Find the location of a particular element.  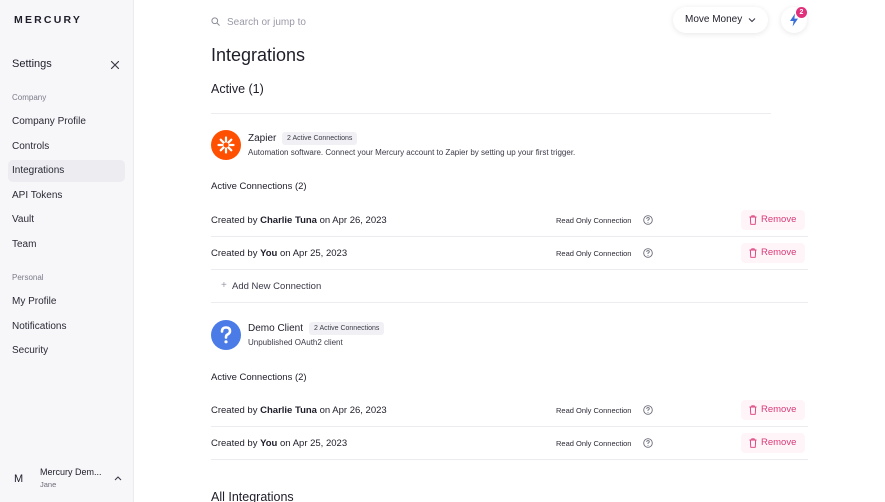

chevron-up-icon is located at coordinates (118, 478).